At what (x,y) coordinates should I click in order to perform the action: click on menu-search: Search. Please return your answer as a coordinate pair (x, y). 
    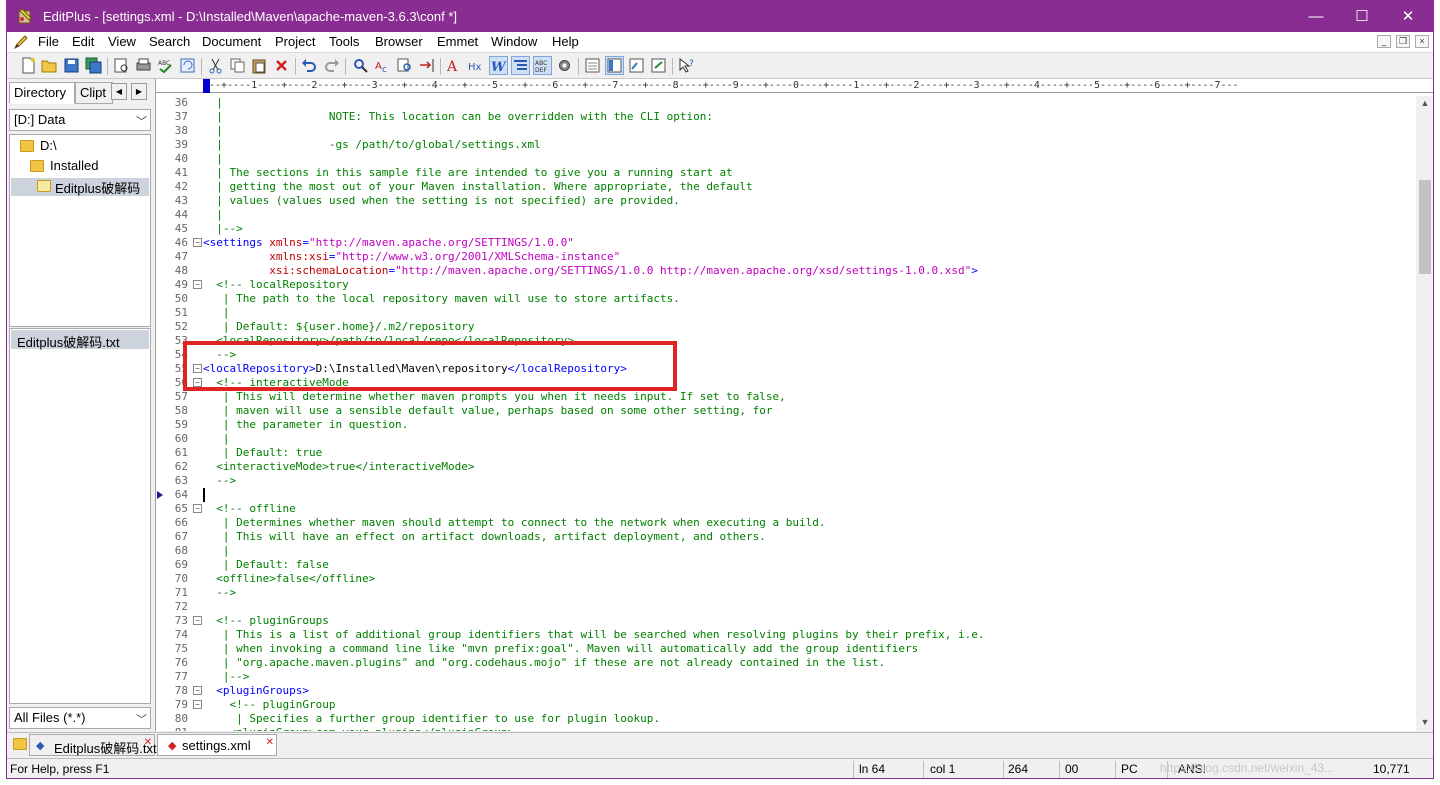
    Looking at the image, I should click on (169, 41).